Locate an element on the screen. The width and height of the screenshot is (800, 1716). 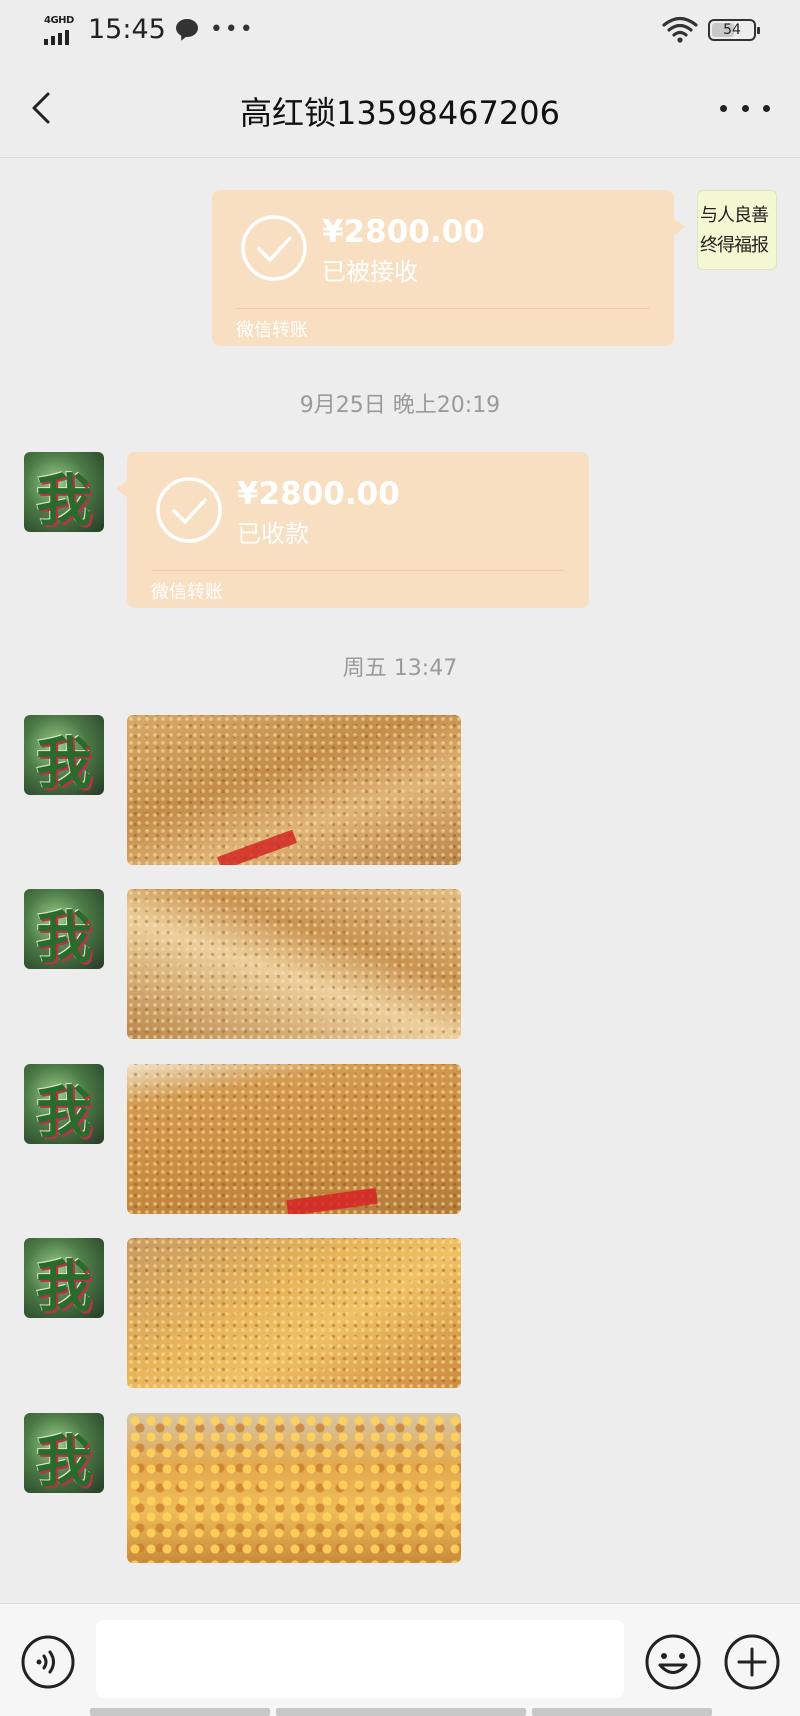
status-bar-right: 54 is located at coordinates (711, 30).